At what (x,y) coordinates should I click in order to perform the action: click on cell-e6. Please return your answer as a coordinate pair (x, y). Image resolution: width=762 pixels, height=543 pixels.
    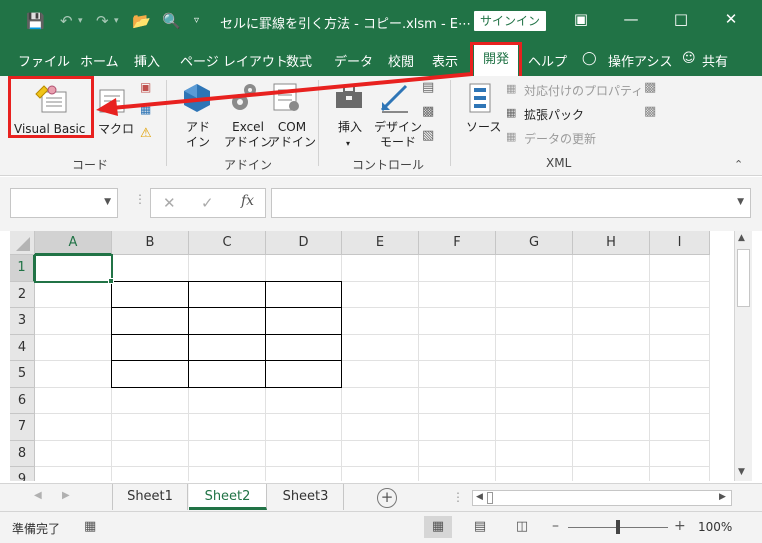
    Looking at the image, I should click on (380, 400).